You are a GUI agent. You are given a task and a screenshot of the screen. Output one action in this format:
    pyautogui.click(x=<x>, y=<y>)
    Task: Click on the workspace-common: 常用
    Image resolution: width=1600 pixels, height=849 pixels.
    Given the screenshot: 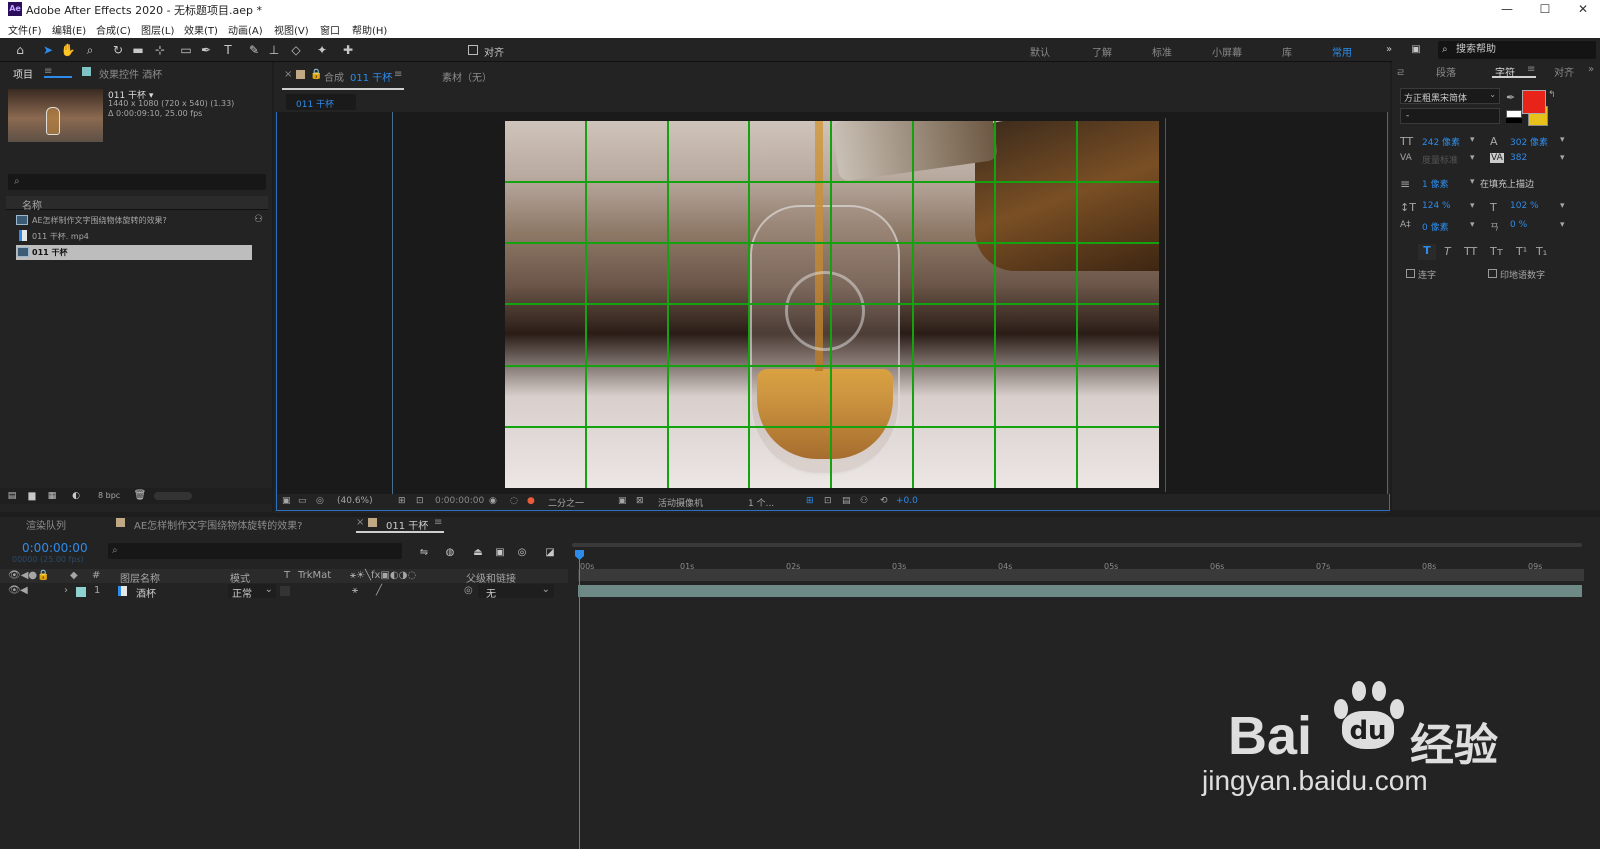 What is the action you would take?
    pyautogui.click(x=1342, y=51)
    